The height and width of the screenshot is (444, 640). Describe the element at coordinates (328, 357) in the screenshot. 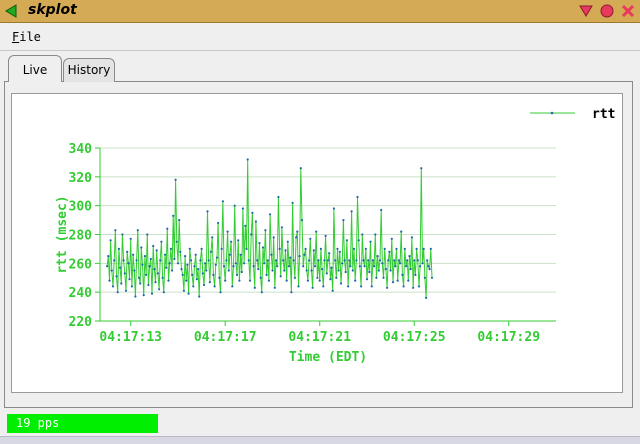

I see `x-axis-label: Time (EDT)` at that location.